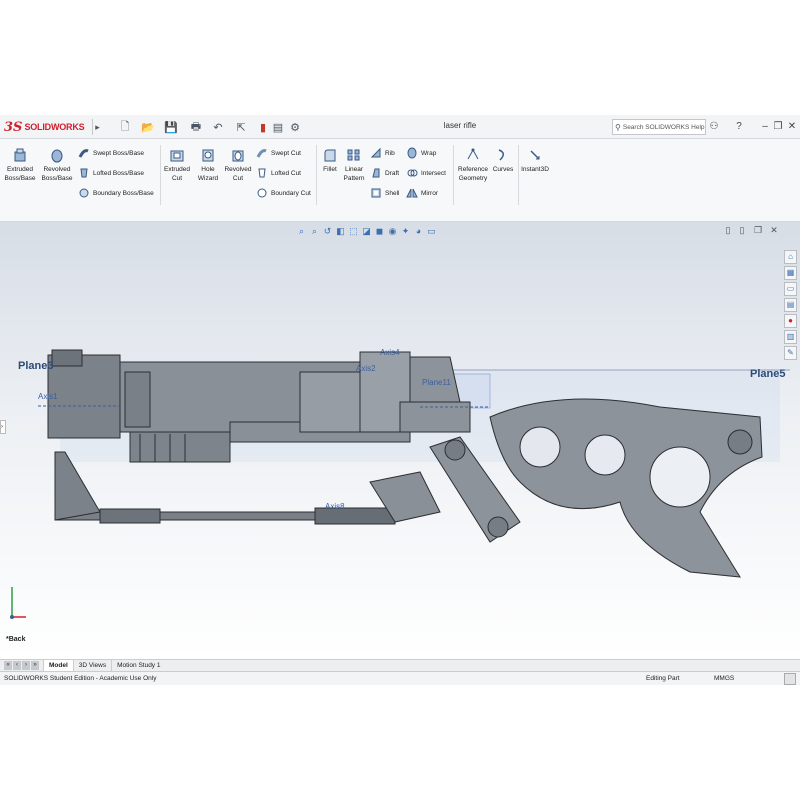 The width and height of the screenshot is (800, 800). Describe the element at coordinates (196, 127) in the screenshot. I see `print-icon: 🖶` at that location.